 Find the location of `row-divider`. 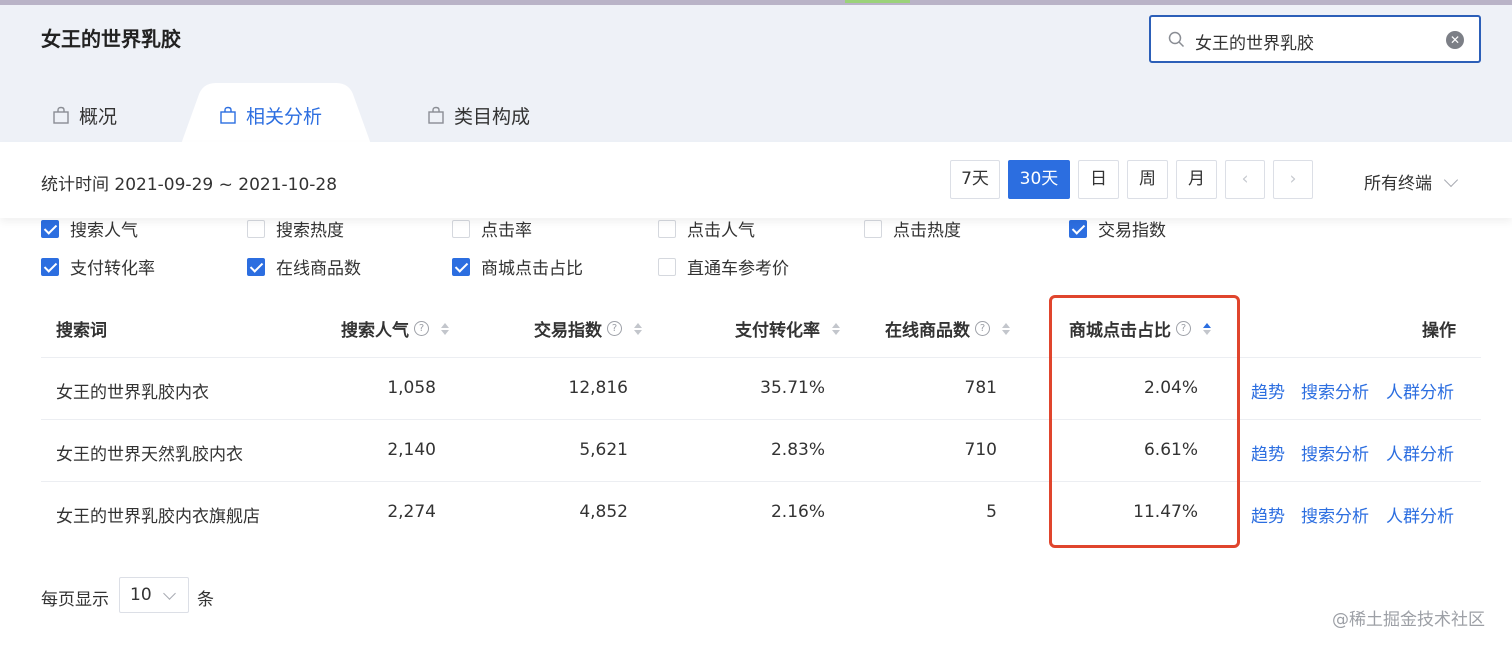

row-divider is located at coordinates (761, 357).